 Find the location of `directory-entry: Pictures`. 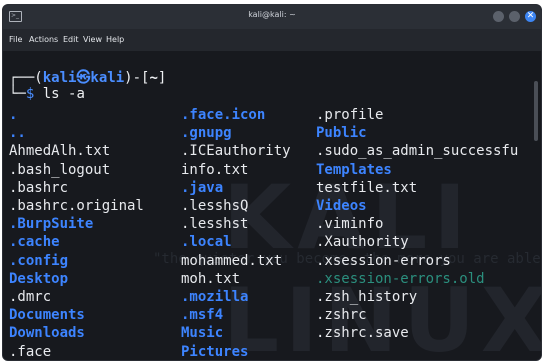

directory-entry: Pictures is located at coordinates (215, 351).